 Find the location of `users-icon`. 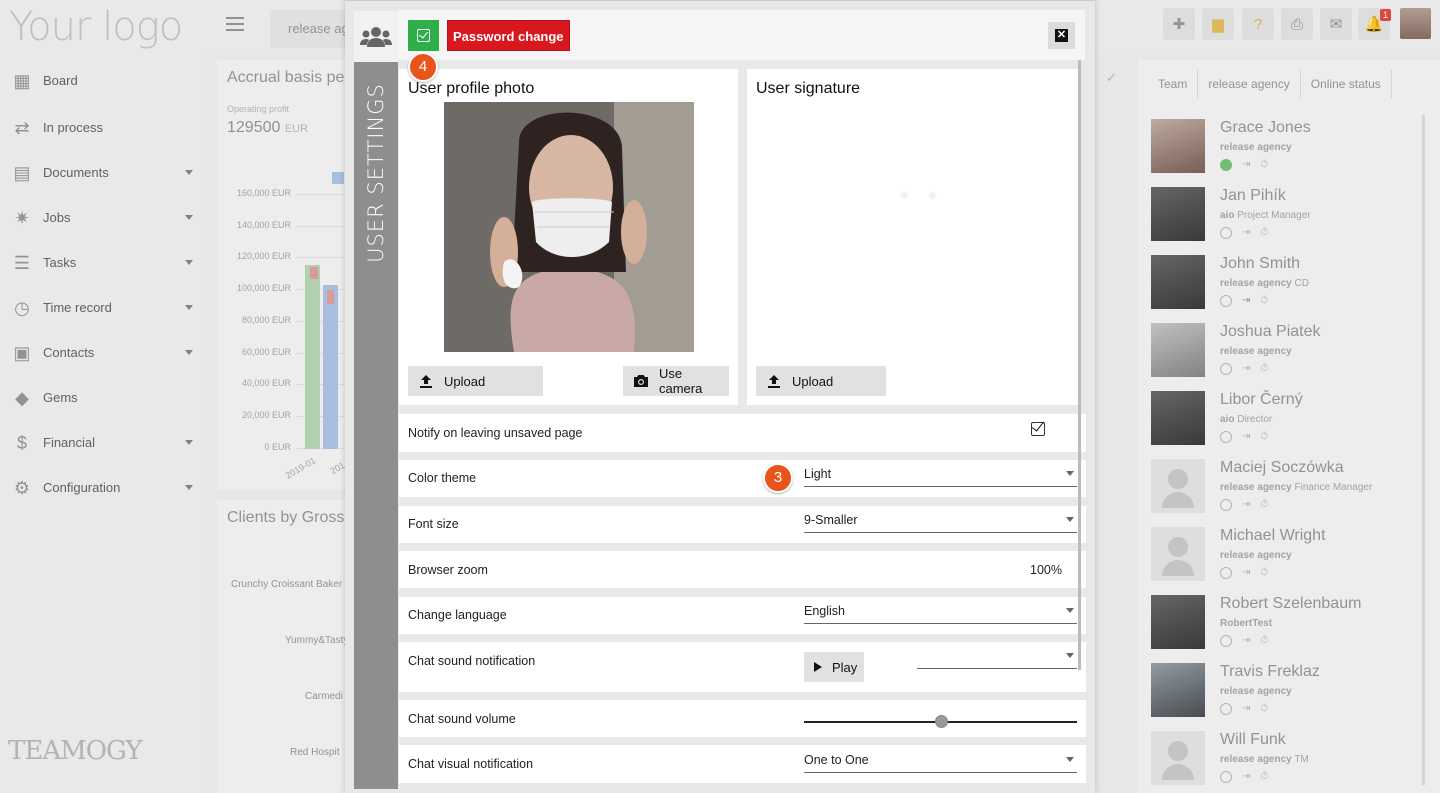

users-icon is located at coordinates (376, 36).